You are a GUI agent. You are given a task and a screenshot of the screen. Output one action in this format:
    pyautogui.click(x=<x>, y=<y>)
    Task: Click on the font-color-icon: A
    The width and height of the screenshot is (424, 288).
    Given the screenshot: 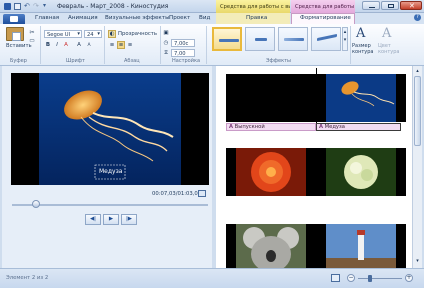 What is the action you would take?
    pyautogui.click(x=66, y=45)
    